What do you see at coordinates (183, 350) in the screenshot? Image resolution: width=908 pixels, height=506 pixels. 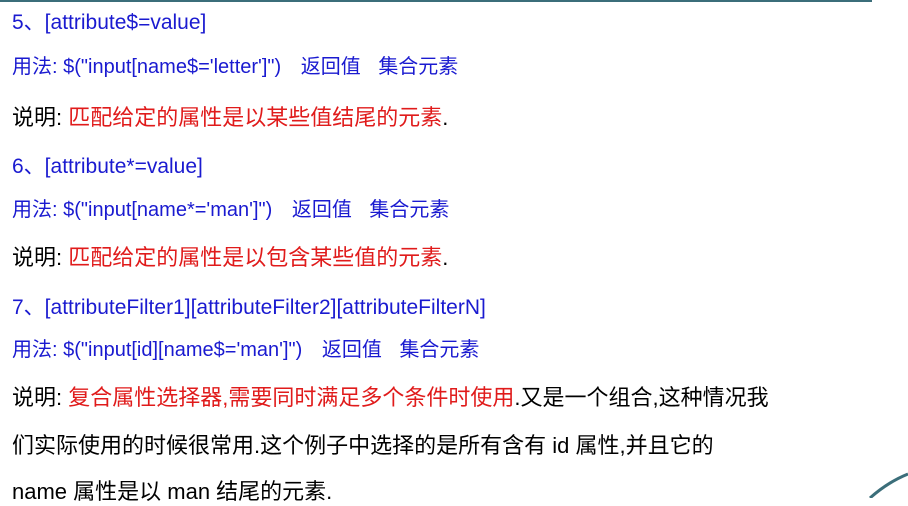 I see `usage-code: $("input[id][name$='man']")` at bounding box center [183, 350].